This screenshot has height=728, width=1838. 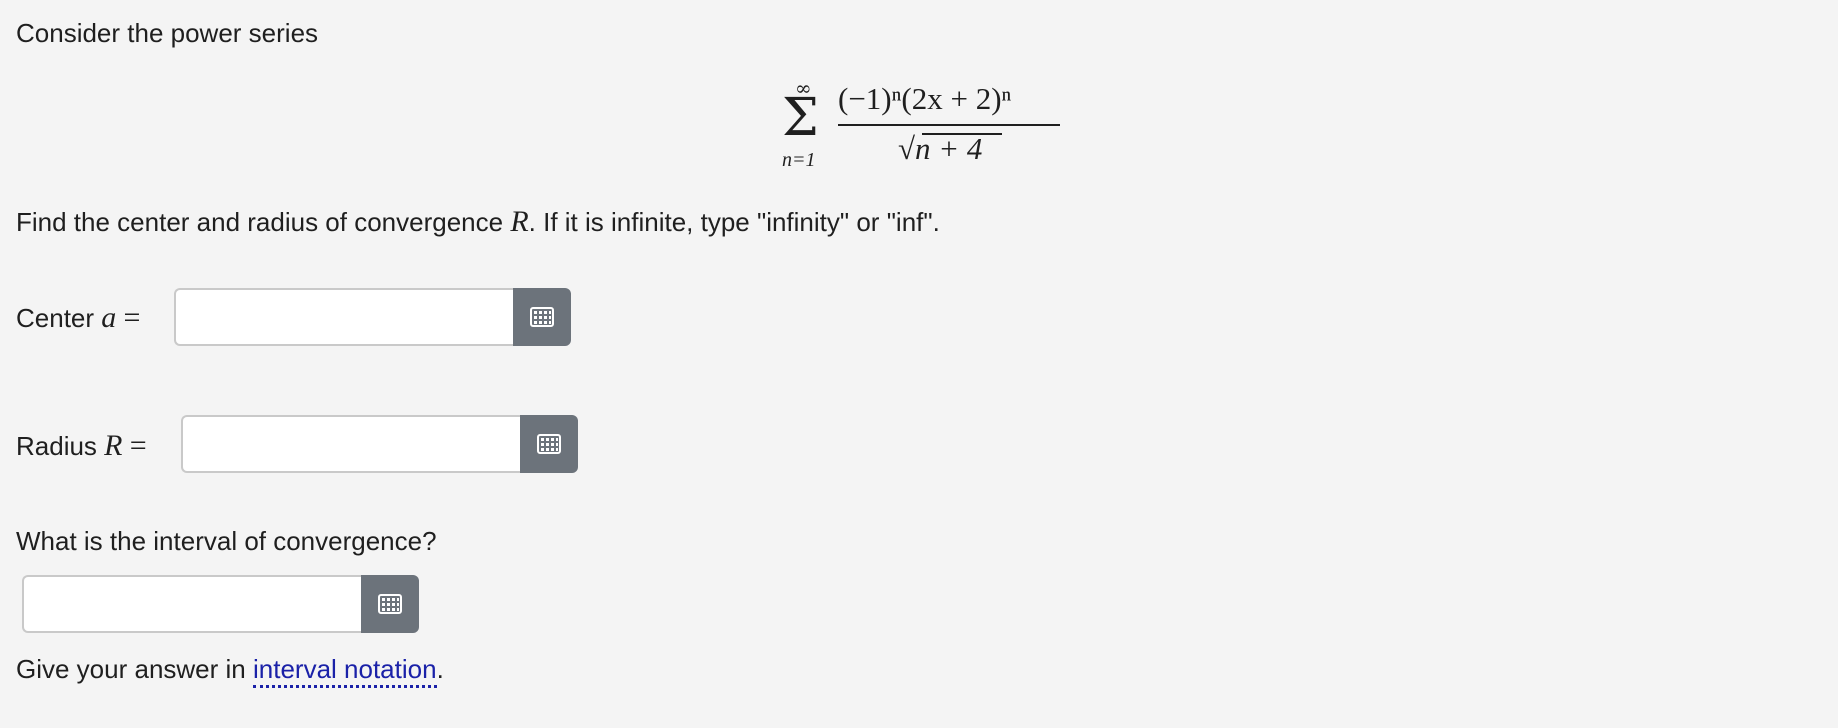 I want to click on sqrt-overline, so click(x=962, y=134).